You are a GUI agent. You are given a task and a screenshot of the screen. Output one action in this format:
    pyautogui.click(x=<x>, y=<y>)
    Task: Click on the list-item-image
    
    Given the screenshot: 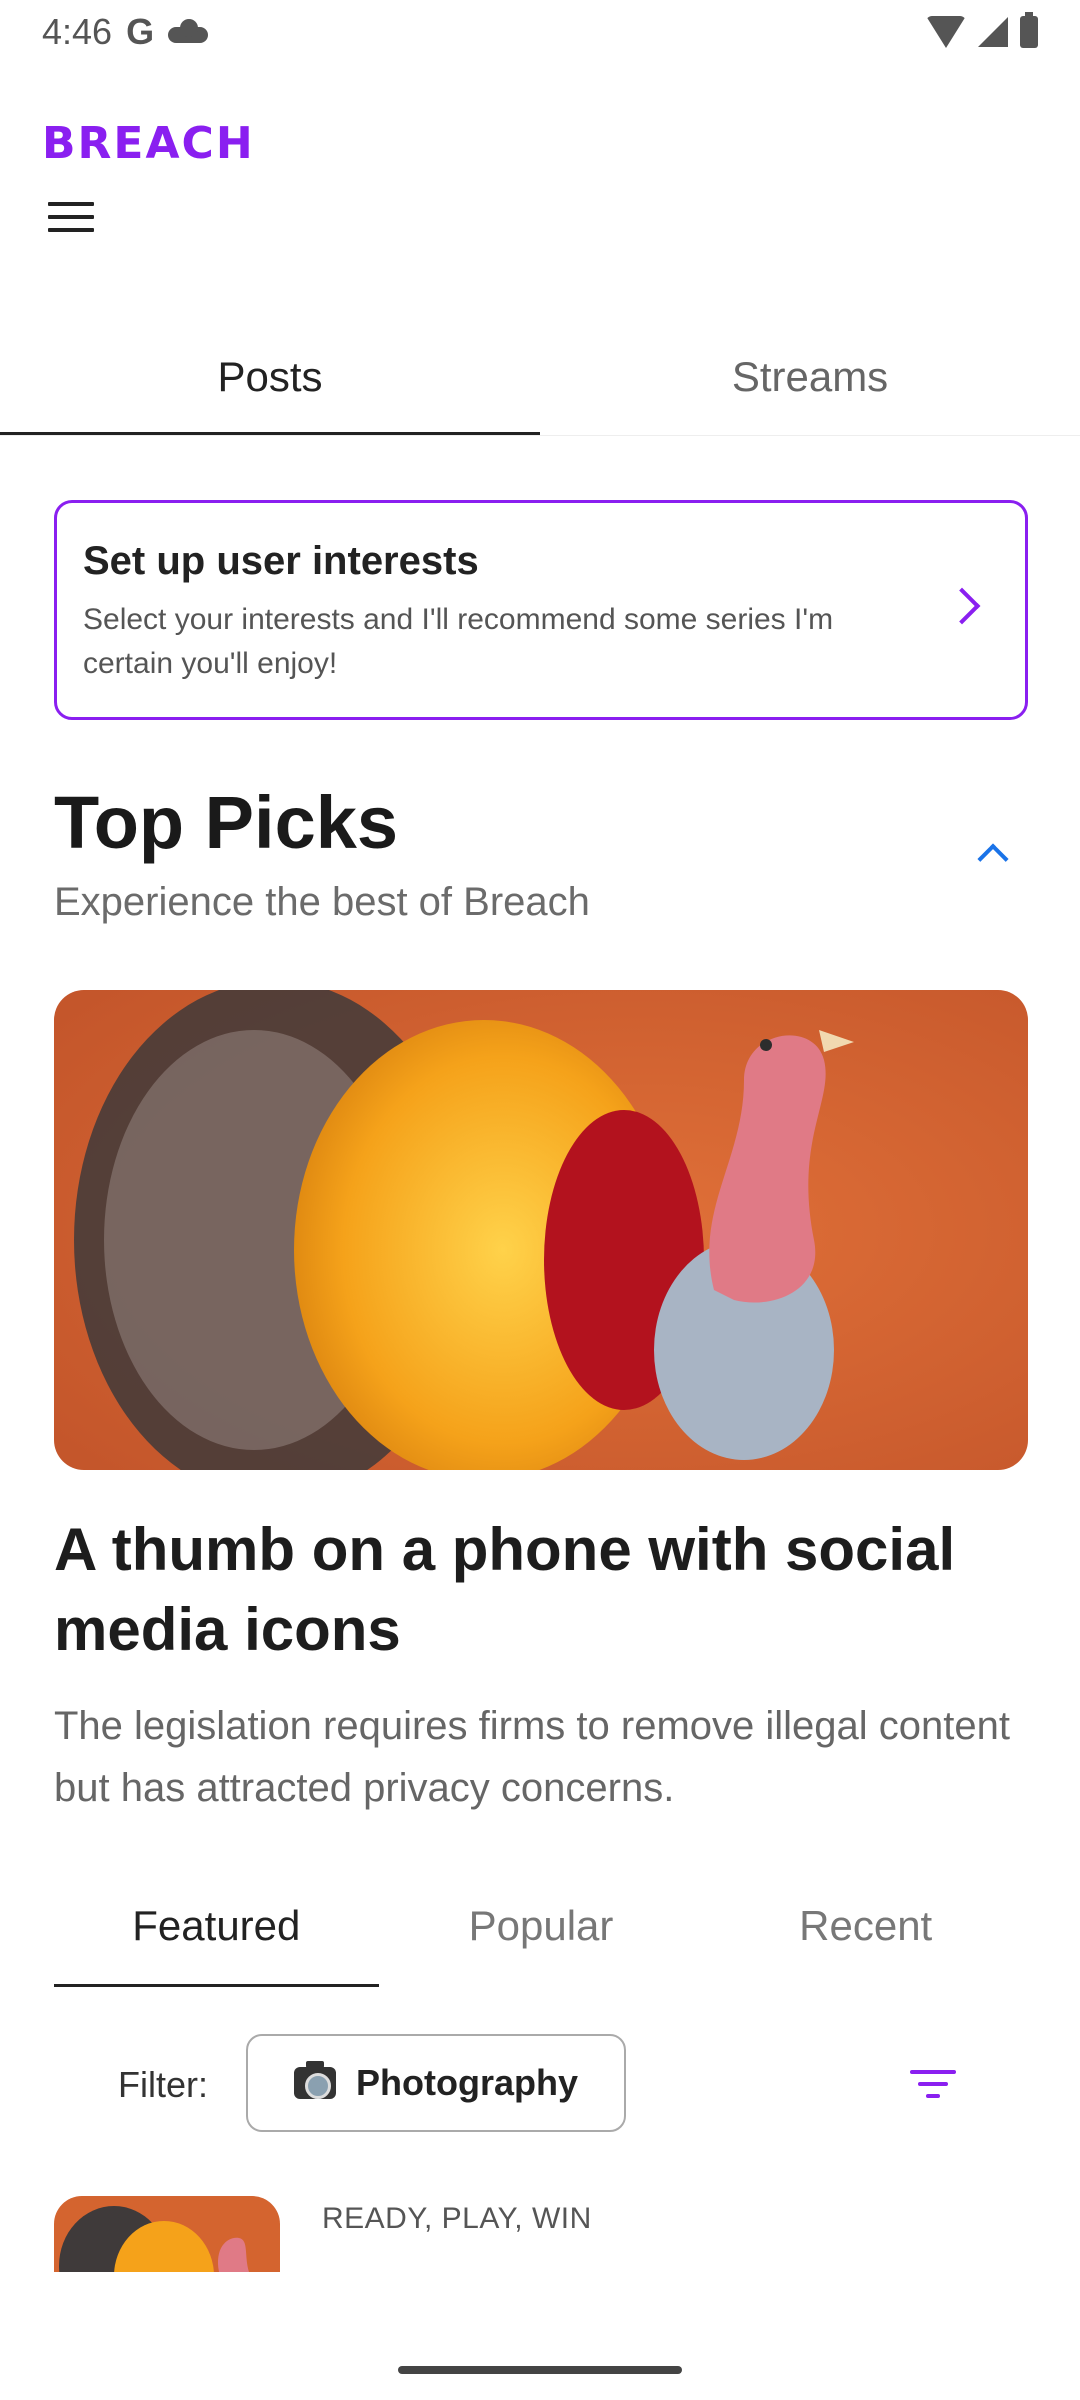 What is the action you would take?
    pyautogui.click(x=167, y=2234)
    